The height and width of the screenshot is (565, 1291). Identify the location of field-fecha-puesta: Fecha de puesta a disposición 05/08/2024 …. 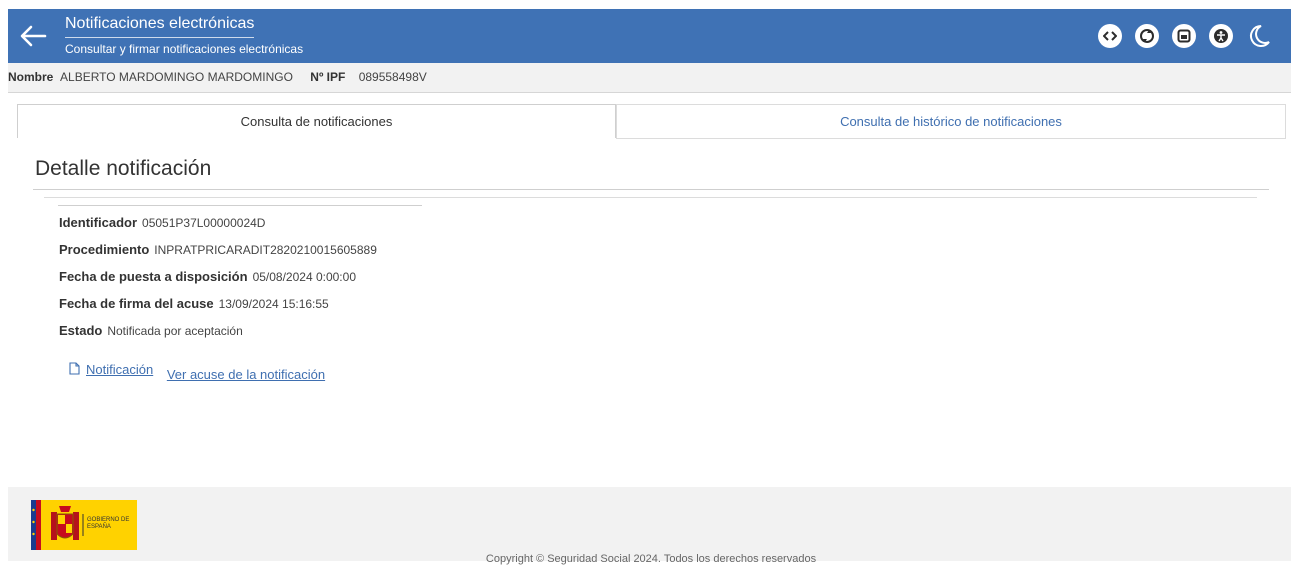
(218, 282).